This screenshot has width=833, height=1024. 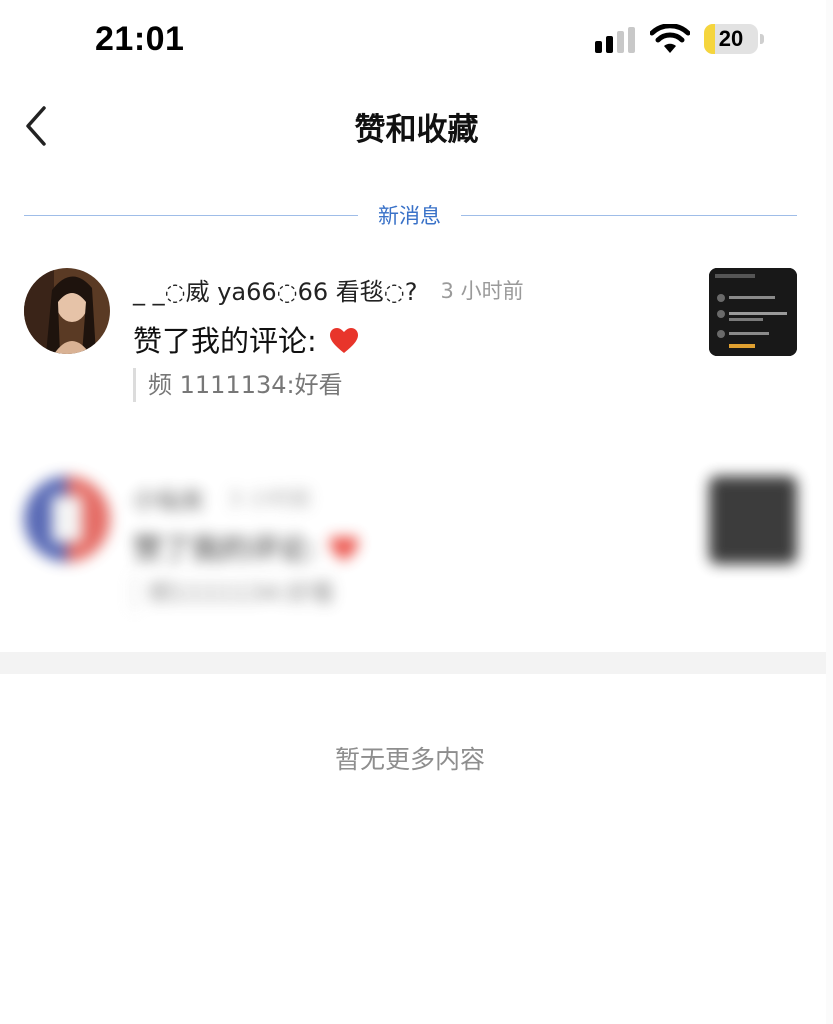 I want to click on username: 小仙女, so click(x=169, y=500).